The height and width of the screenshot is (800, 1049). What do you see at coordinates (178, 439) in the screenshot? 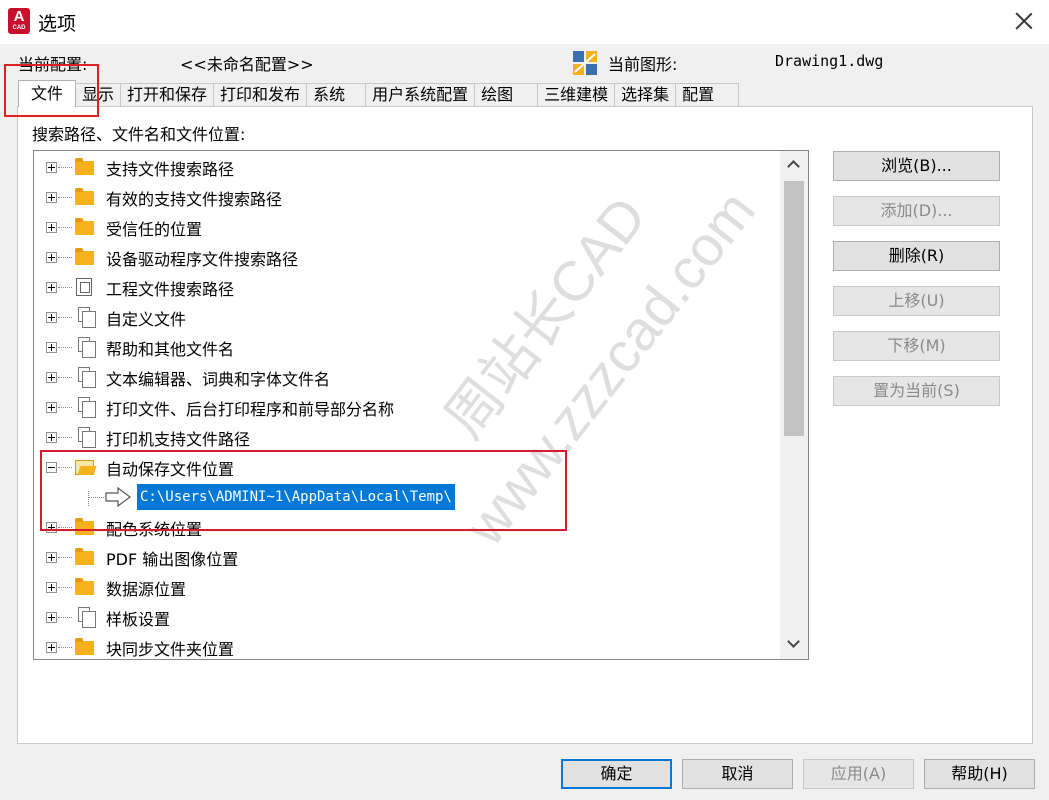
I see `tree-item-label: 打印机支持文件路径` at bounding box center [178, 439].